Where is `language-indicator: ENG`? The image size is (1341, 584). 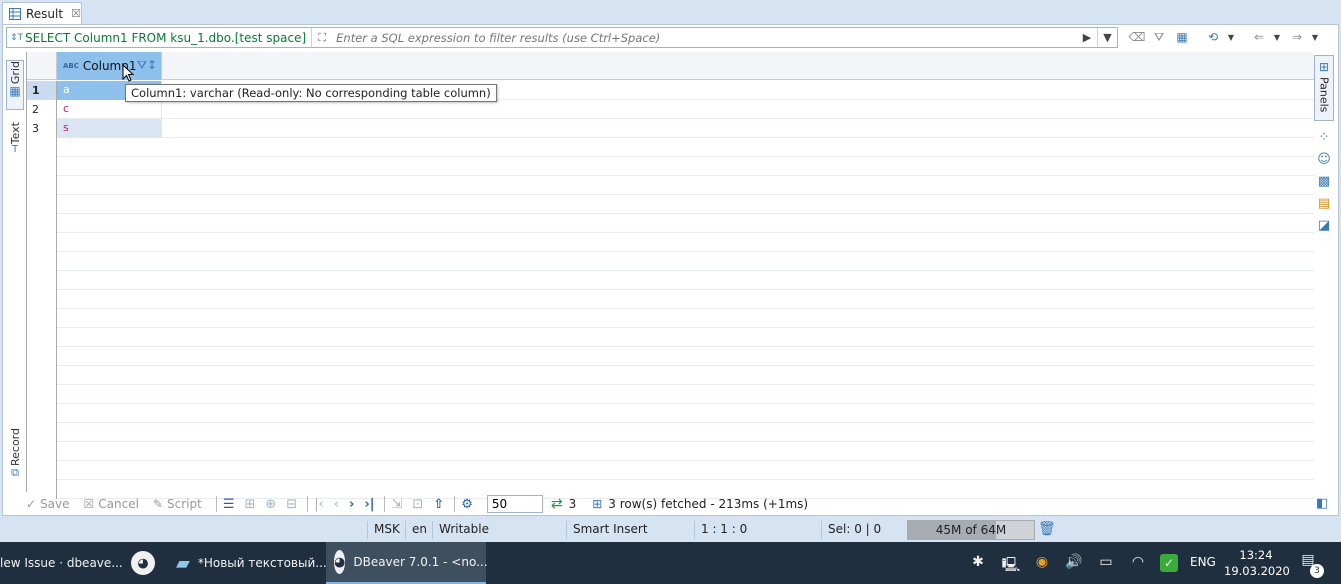
language-indicator: ENG is located at coordinates (1203, 562).